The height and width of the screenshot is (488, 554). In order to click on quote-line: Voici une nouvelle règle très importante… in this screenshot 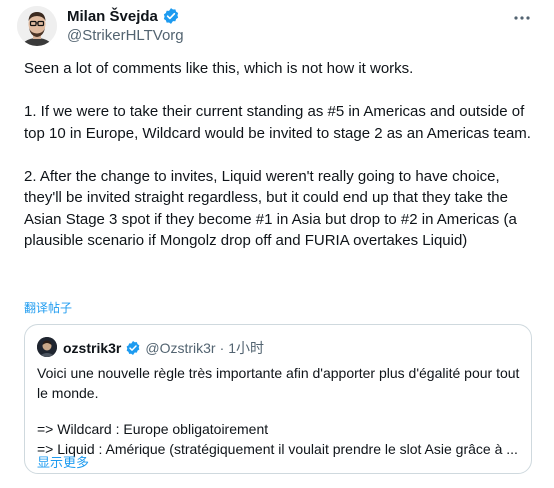, I will do `click(278, 373)`.